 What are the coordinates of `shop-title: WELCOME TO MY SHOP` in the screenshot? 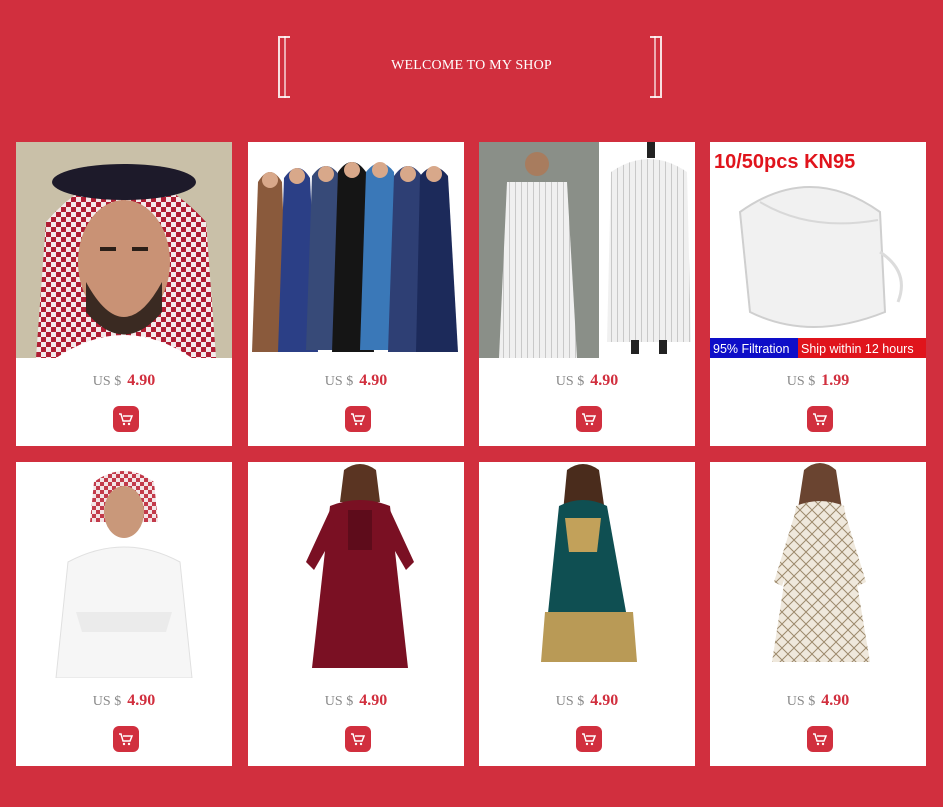 It's located at (471, 65).